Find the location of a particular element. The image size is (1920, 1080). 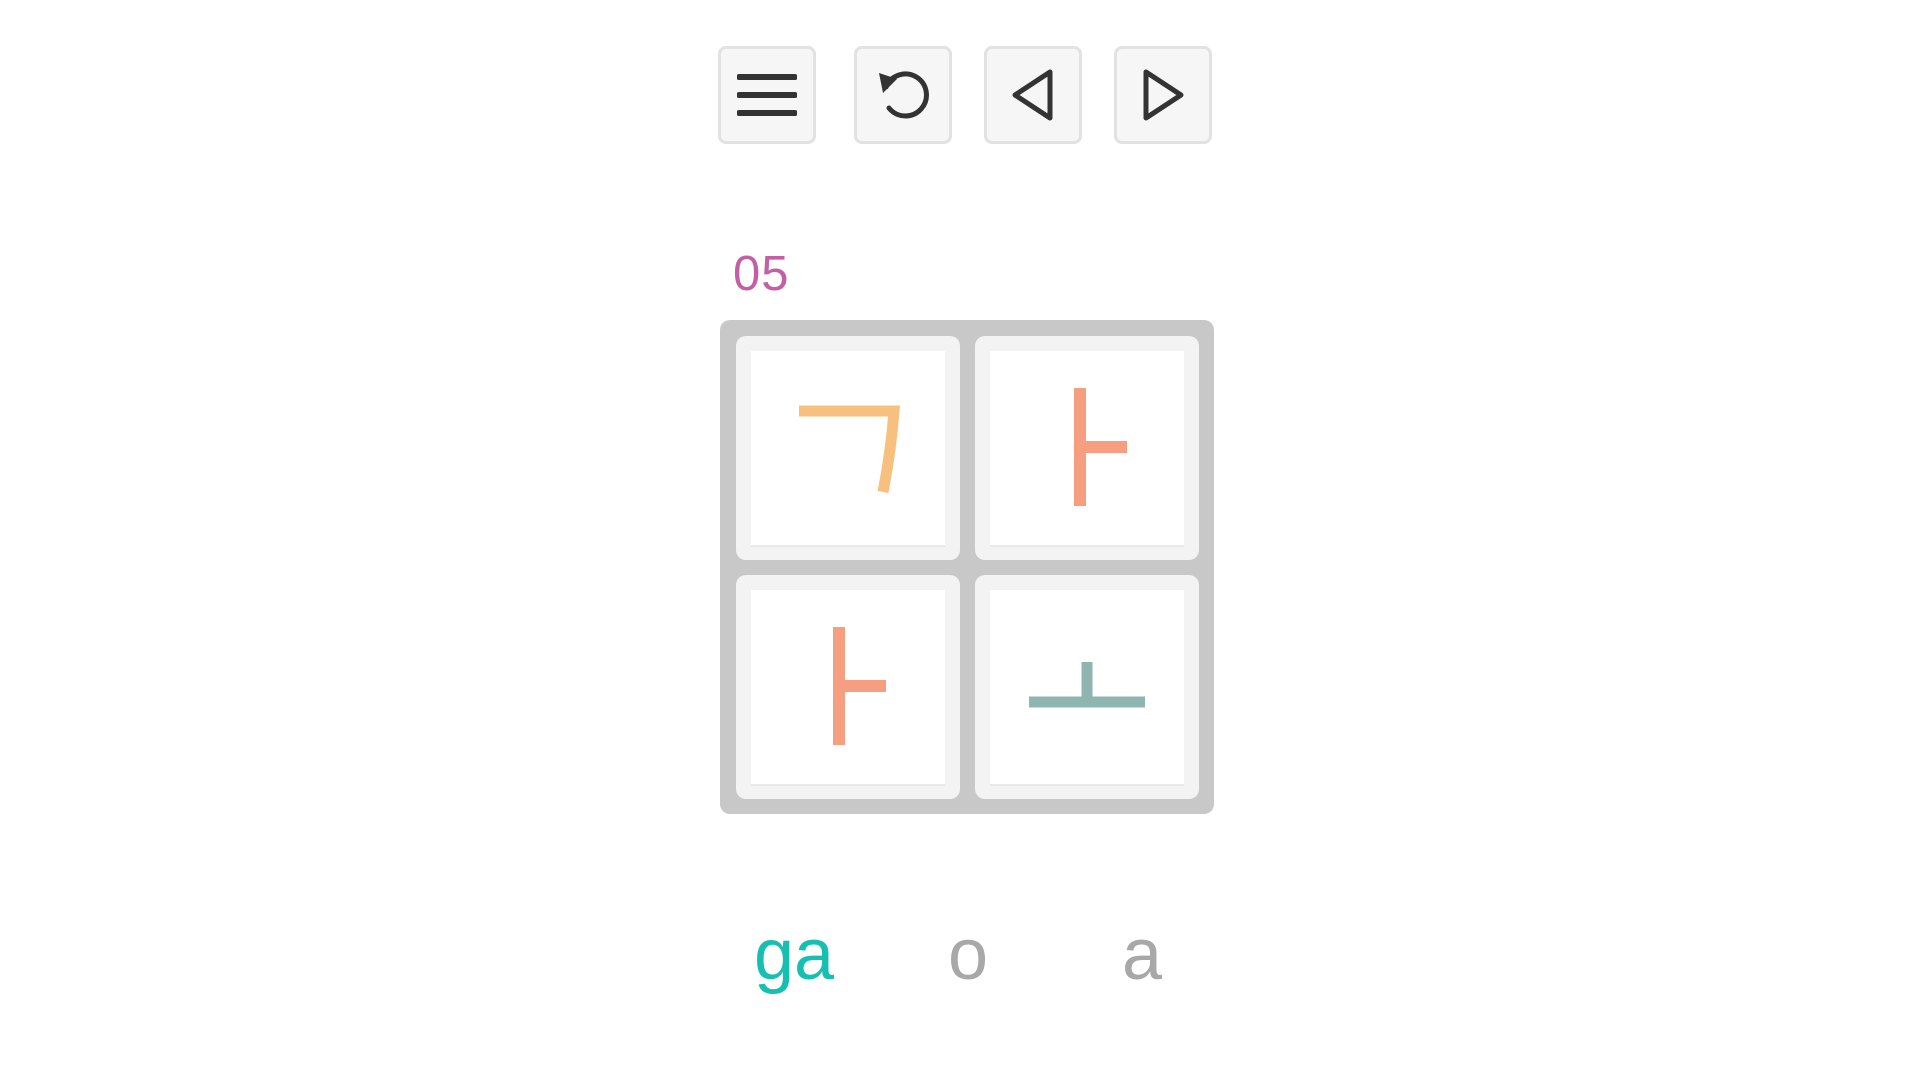

giyeok-icon is located at coordinates (849, 449).